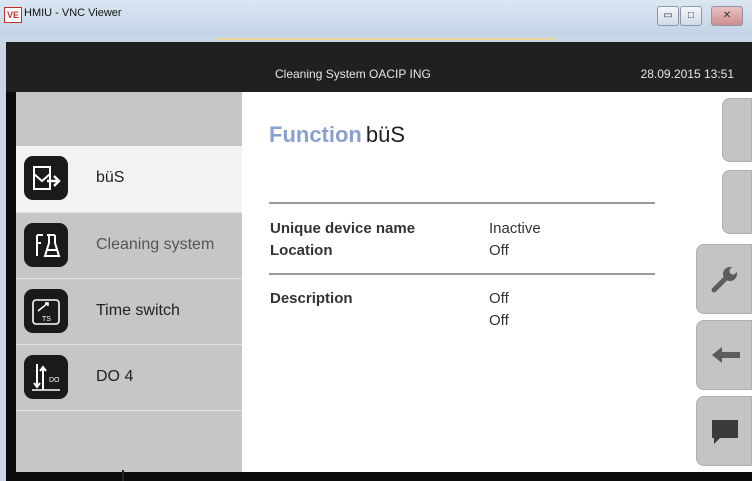 This screenshot has height=481, width=752. I want to click on system-name: Cleaning System OACIP ING, so click(353, 74).